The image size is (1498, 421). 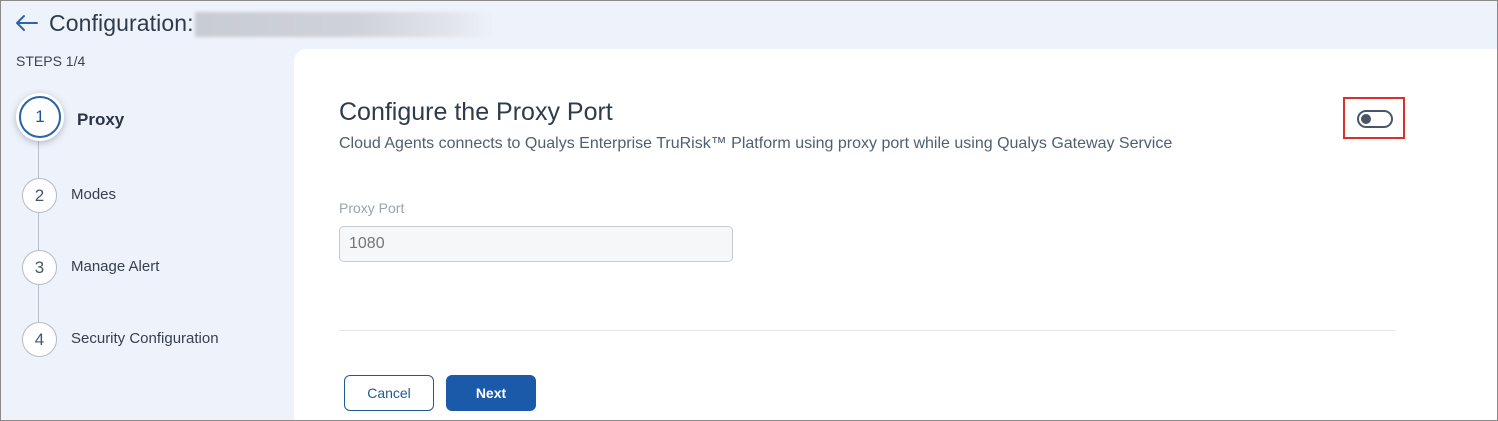 I want to click on step-2-label: Modes, so click(x=93, y=194).